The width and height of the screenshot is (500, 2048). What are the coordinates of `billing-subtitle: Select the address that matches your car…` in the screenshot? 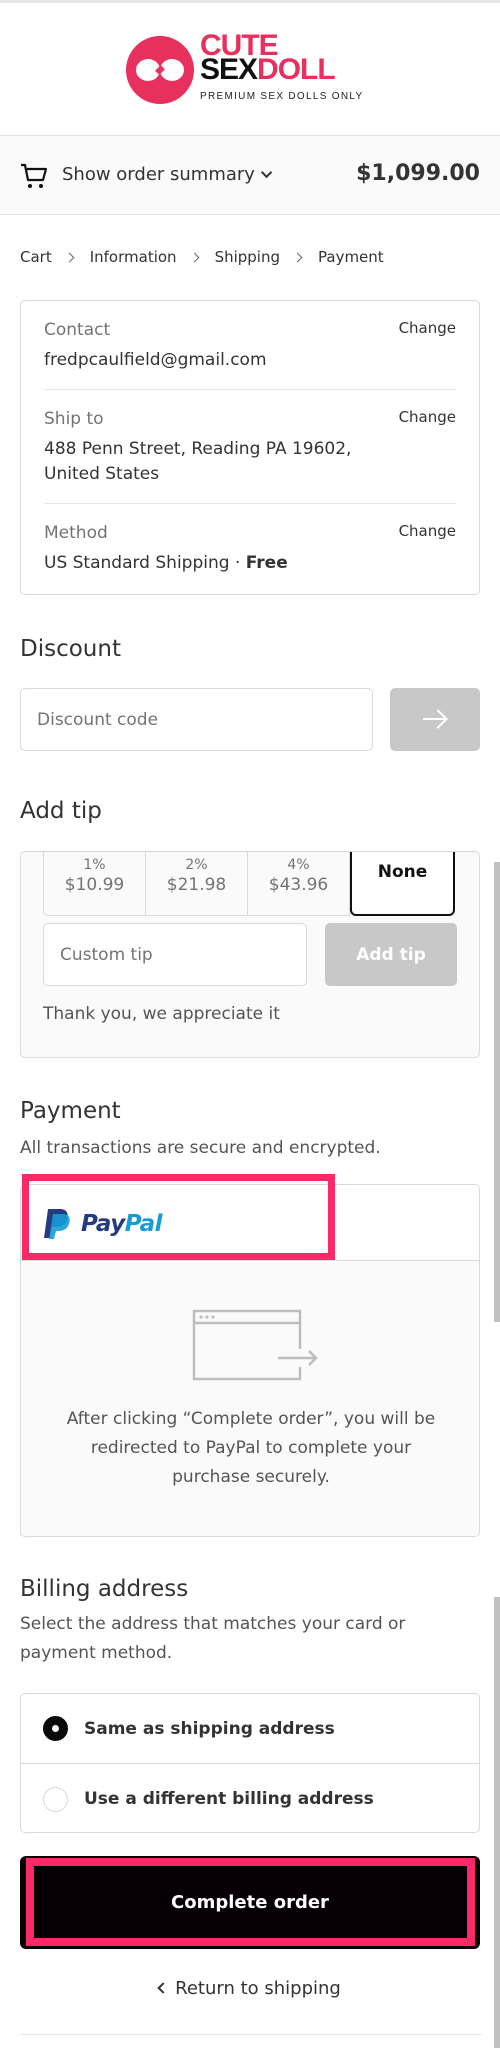 It's located at (213, 1638).